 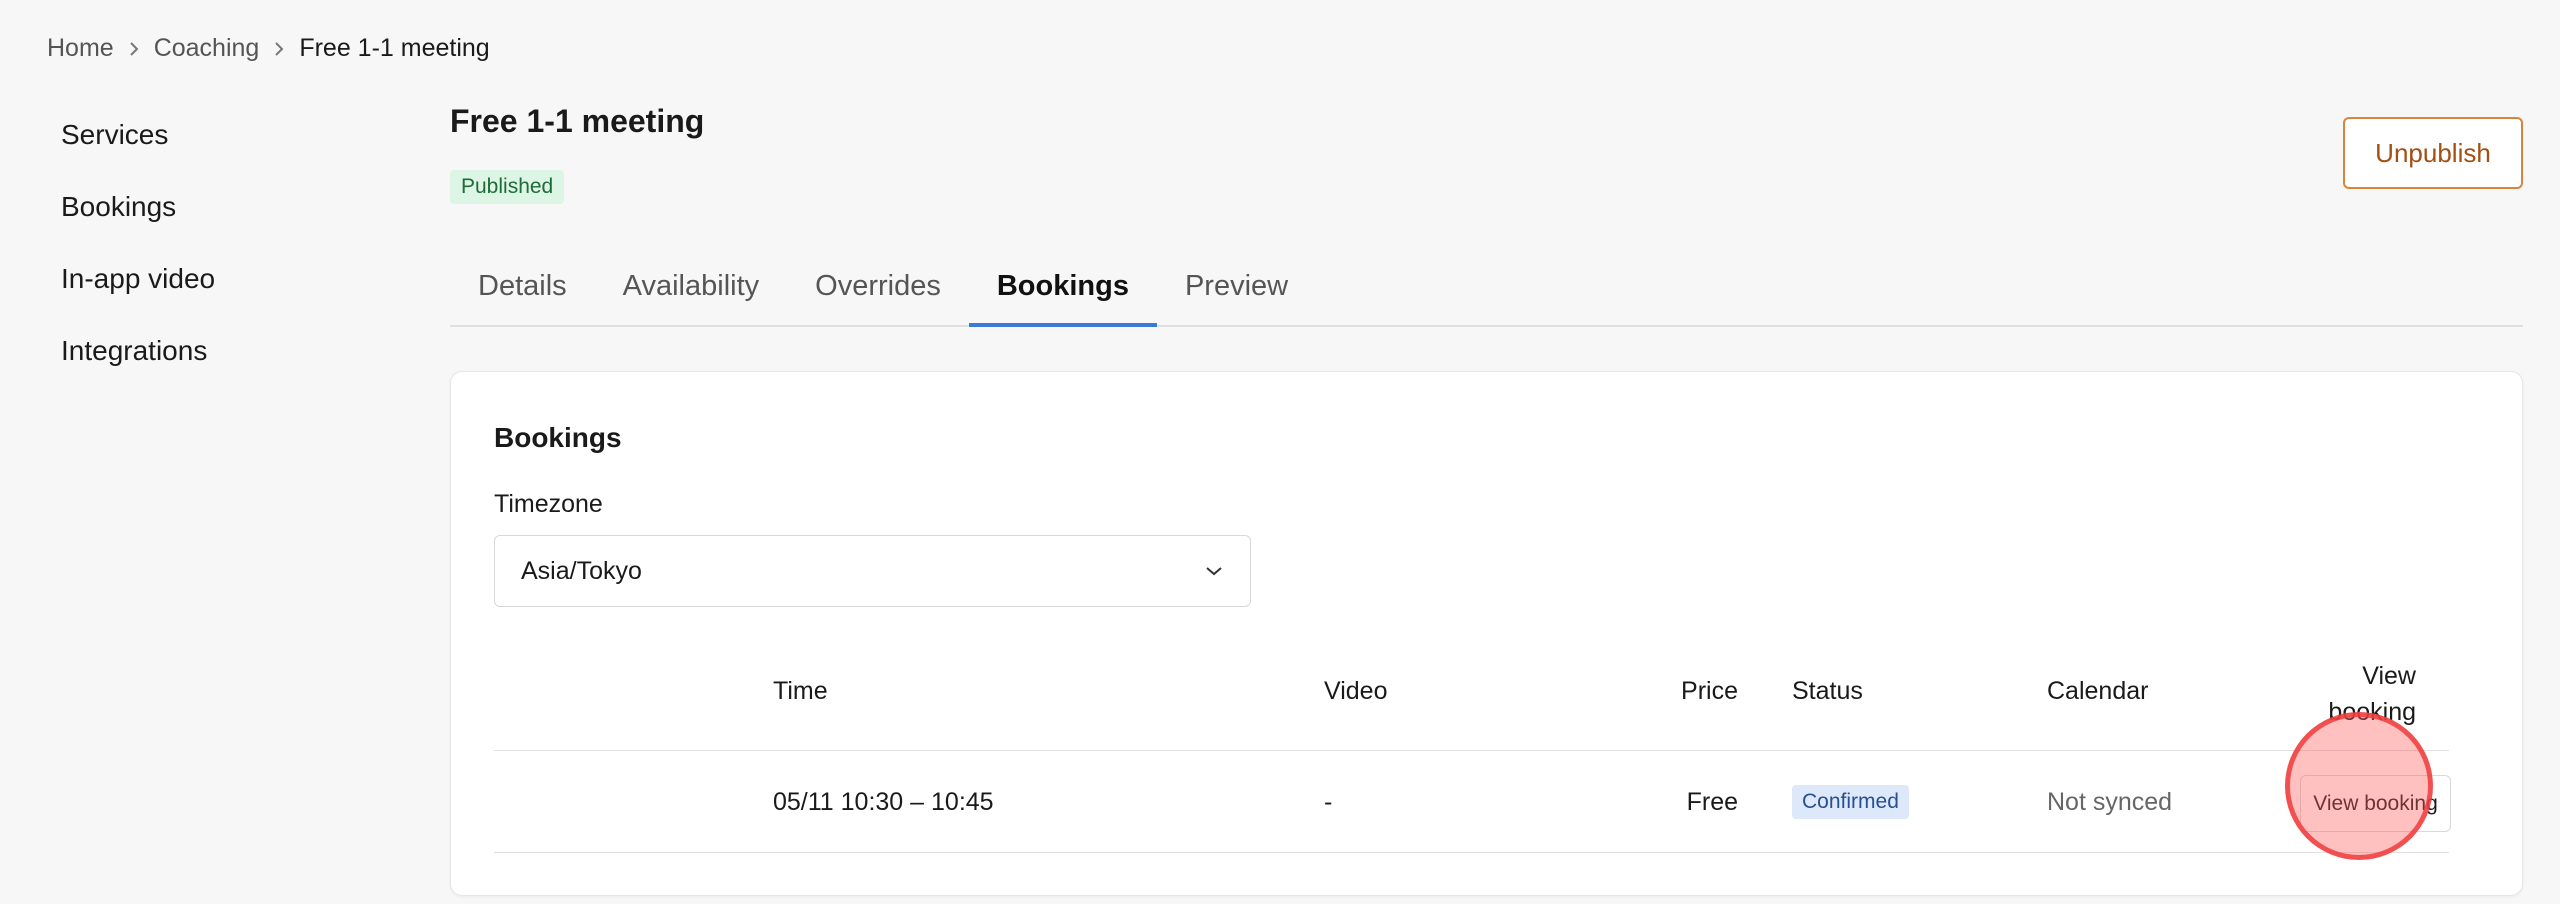 I want to click on booking-price: Free, so click(x=1712, y=802).